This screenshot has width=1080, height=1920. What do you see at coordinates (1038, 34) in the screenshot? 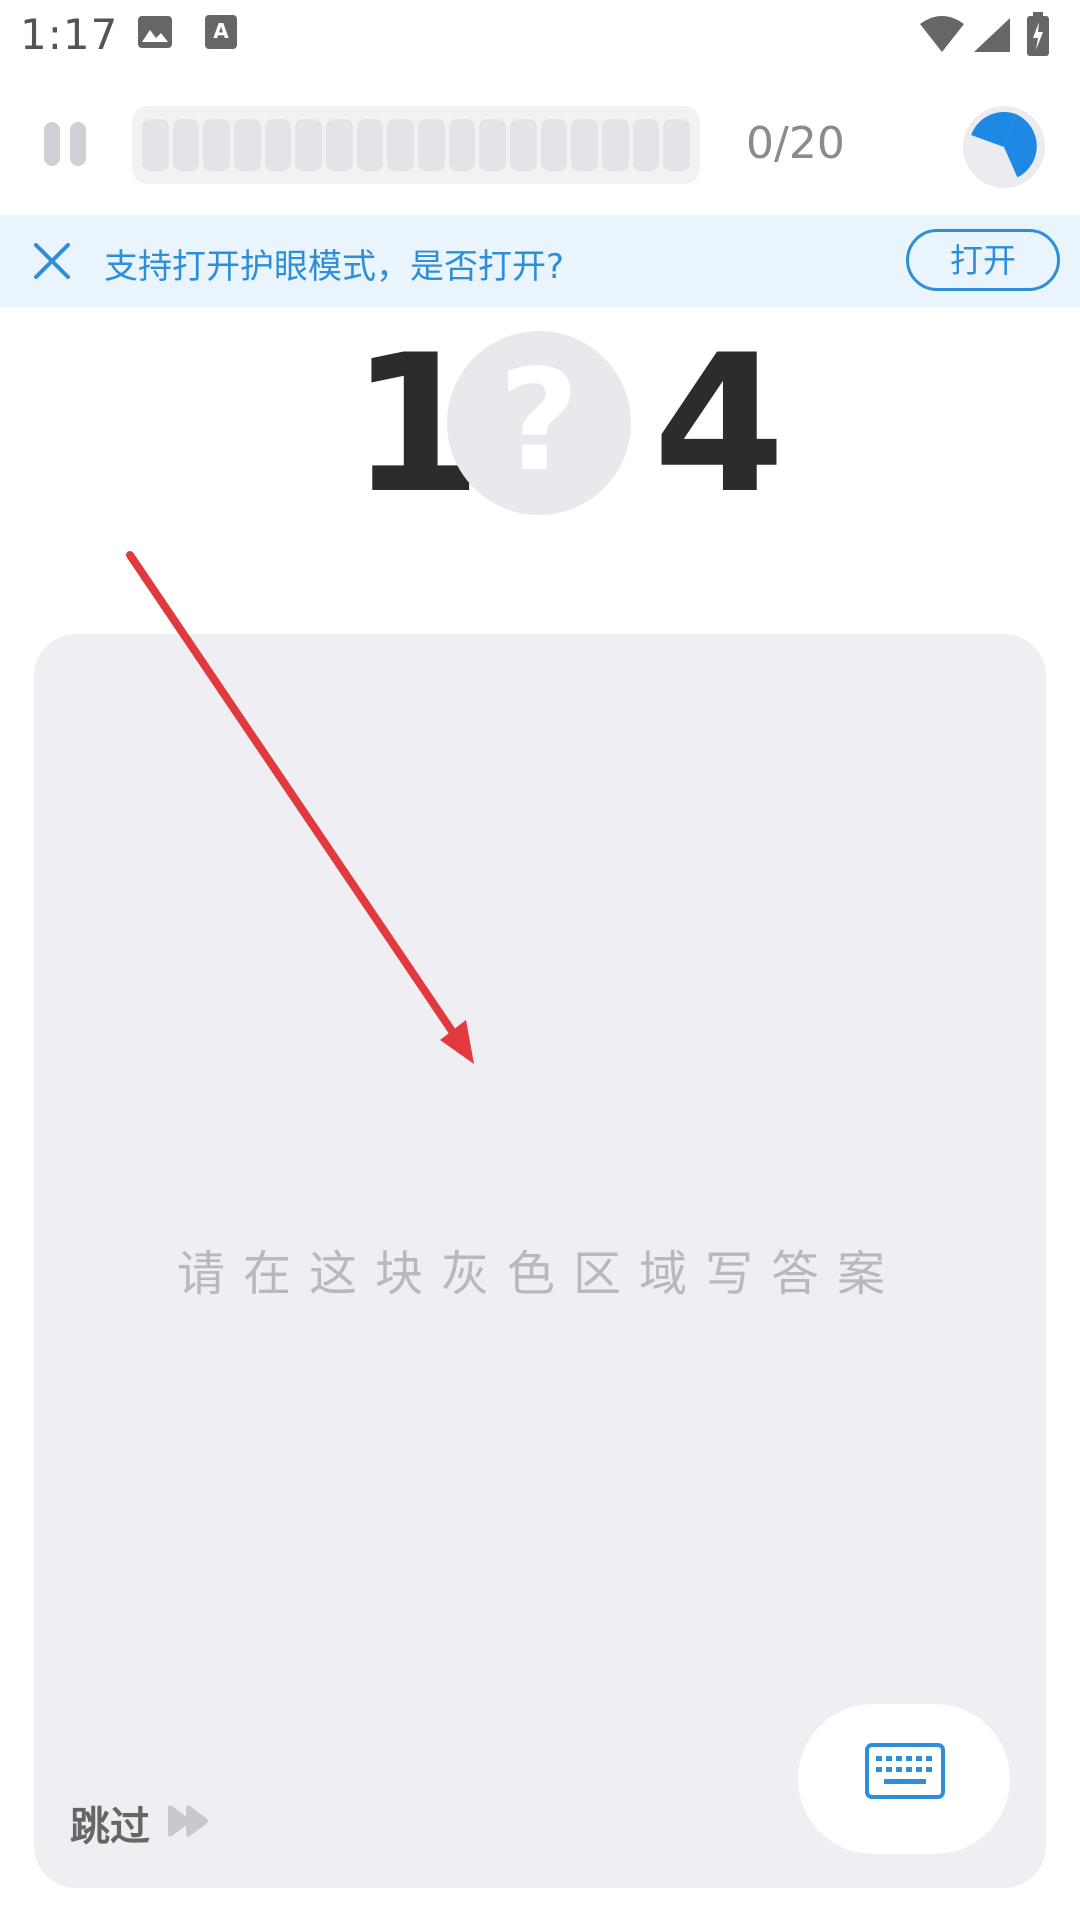
I see `battery-icon` at bounding box center [1038, 34].